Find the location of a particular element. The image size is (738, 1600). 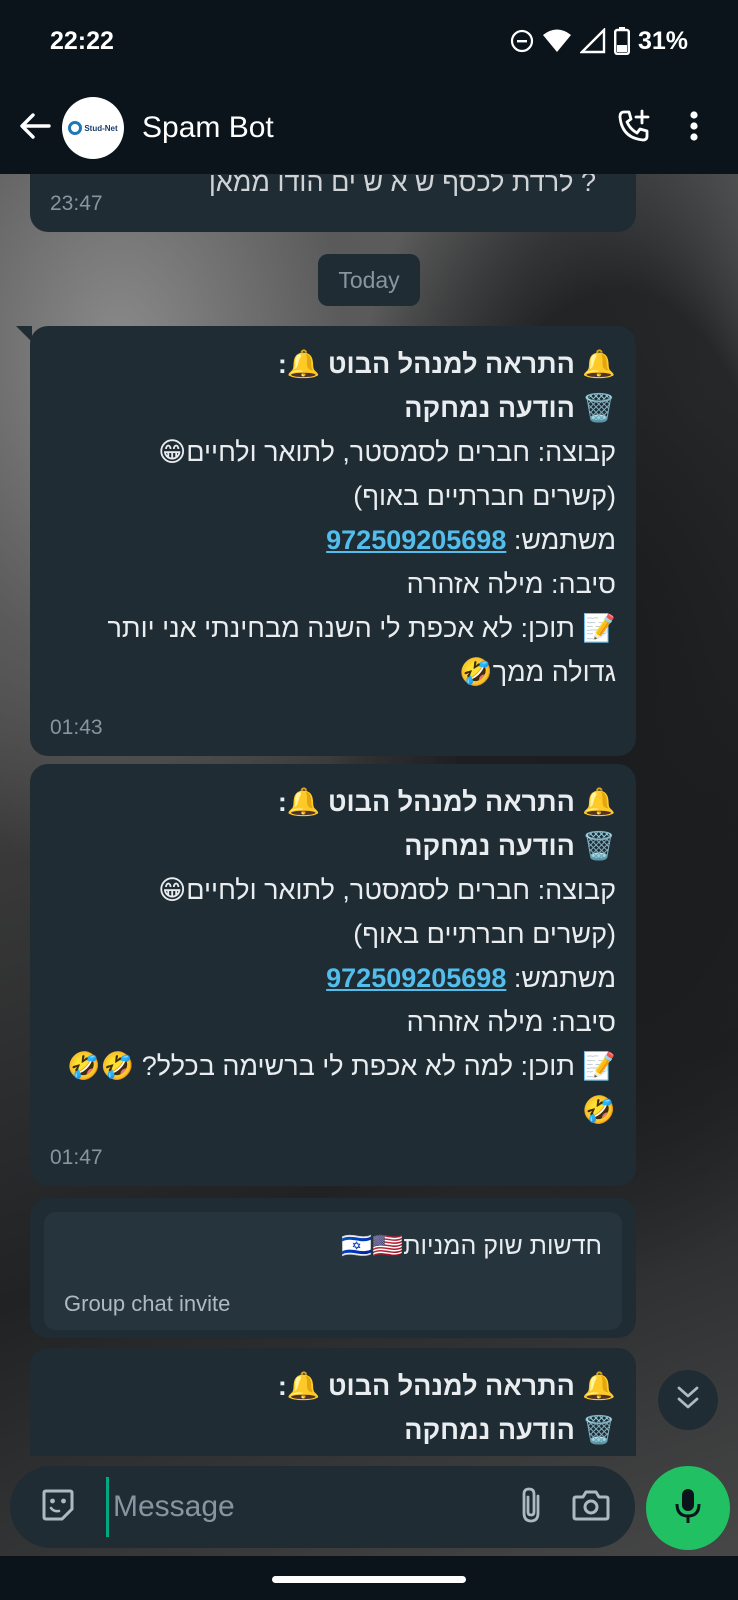

status-time: 22:22 is located at coordinates (82, 40).